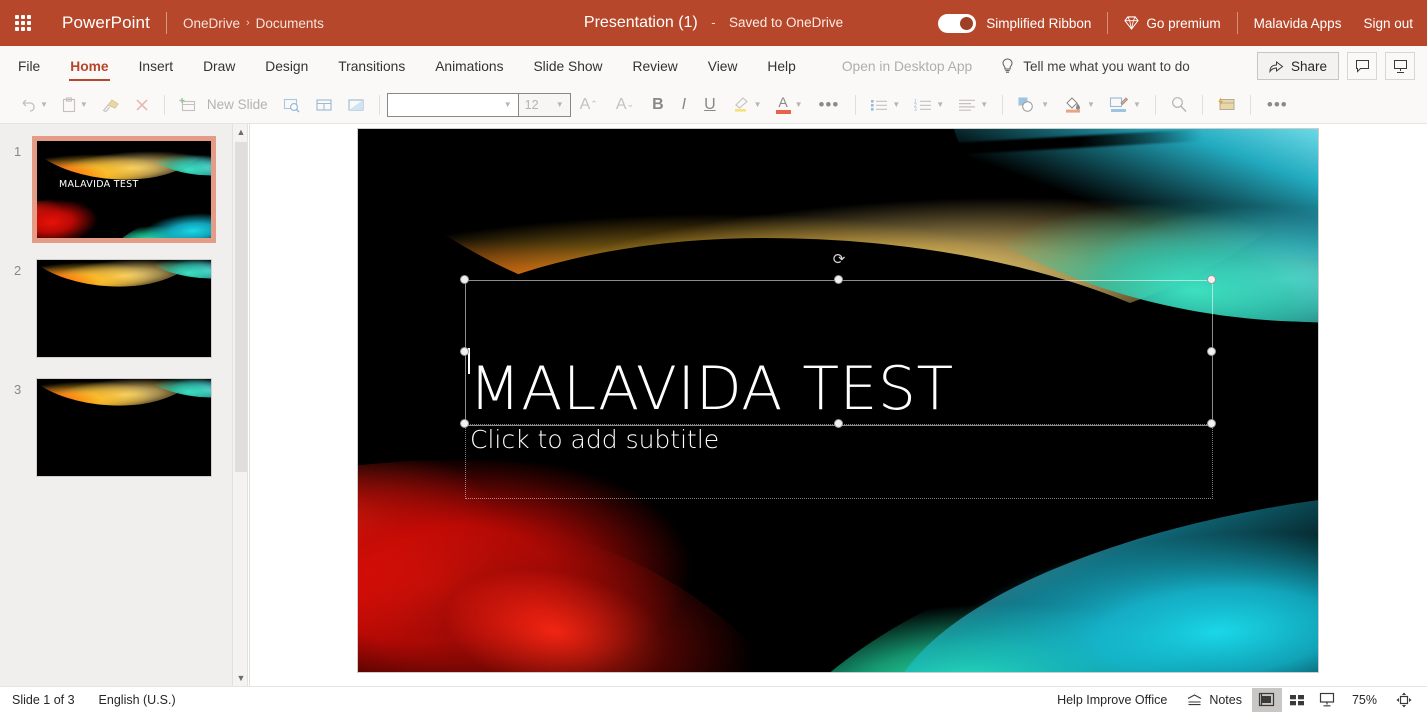 The image size is (1427, 712). What do you see at coordinates (1211, 423) in the screenshot?
I see `resize-handle-se` at bounding box center [1211, 423].